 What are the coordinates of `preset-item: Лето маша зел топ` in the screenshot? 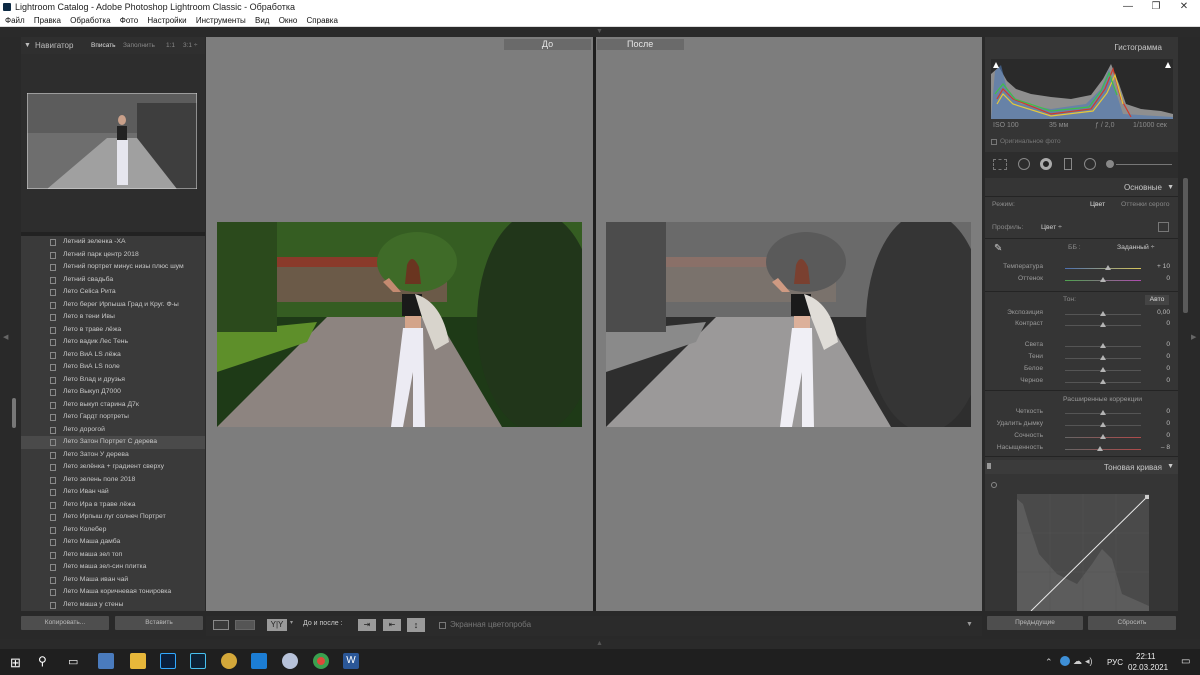 It's located at (113, 555).